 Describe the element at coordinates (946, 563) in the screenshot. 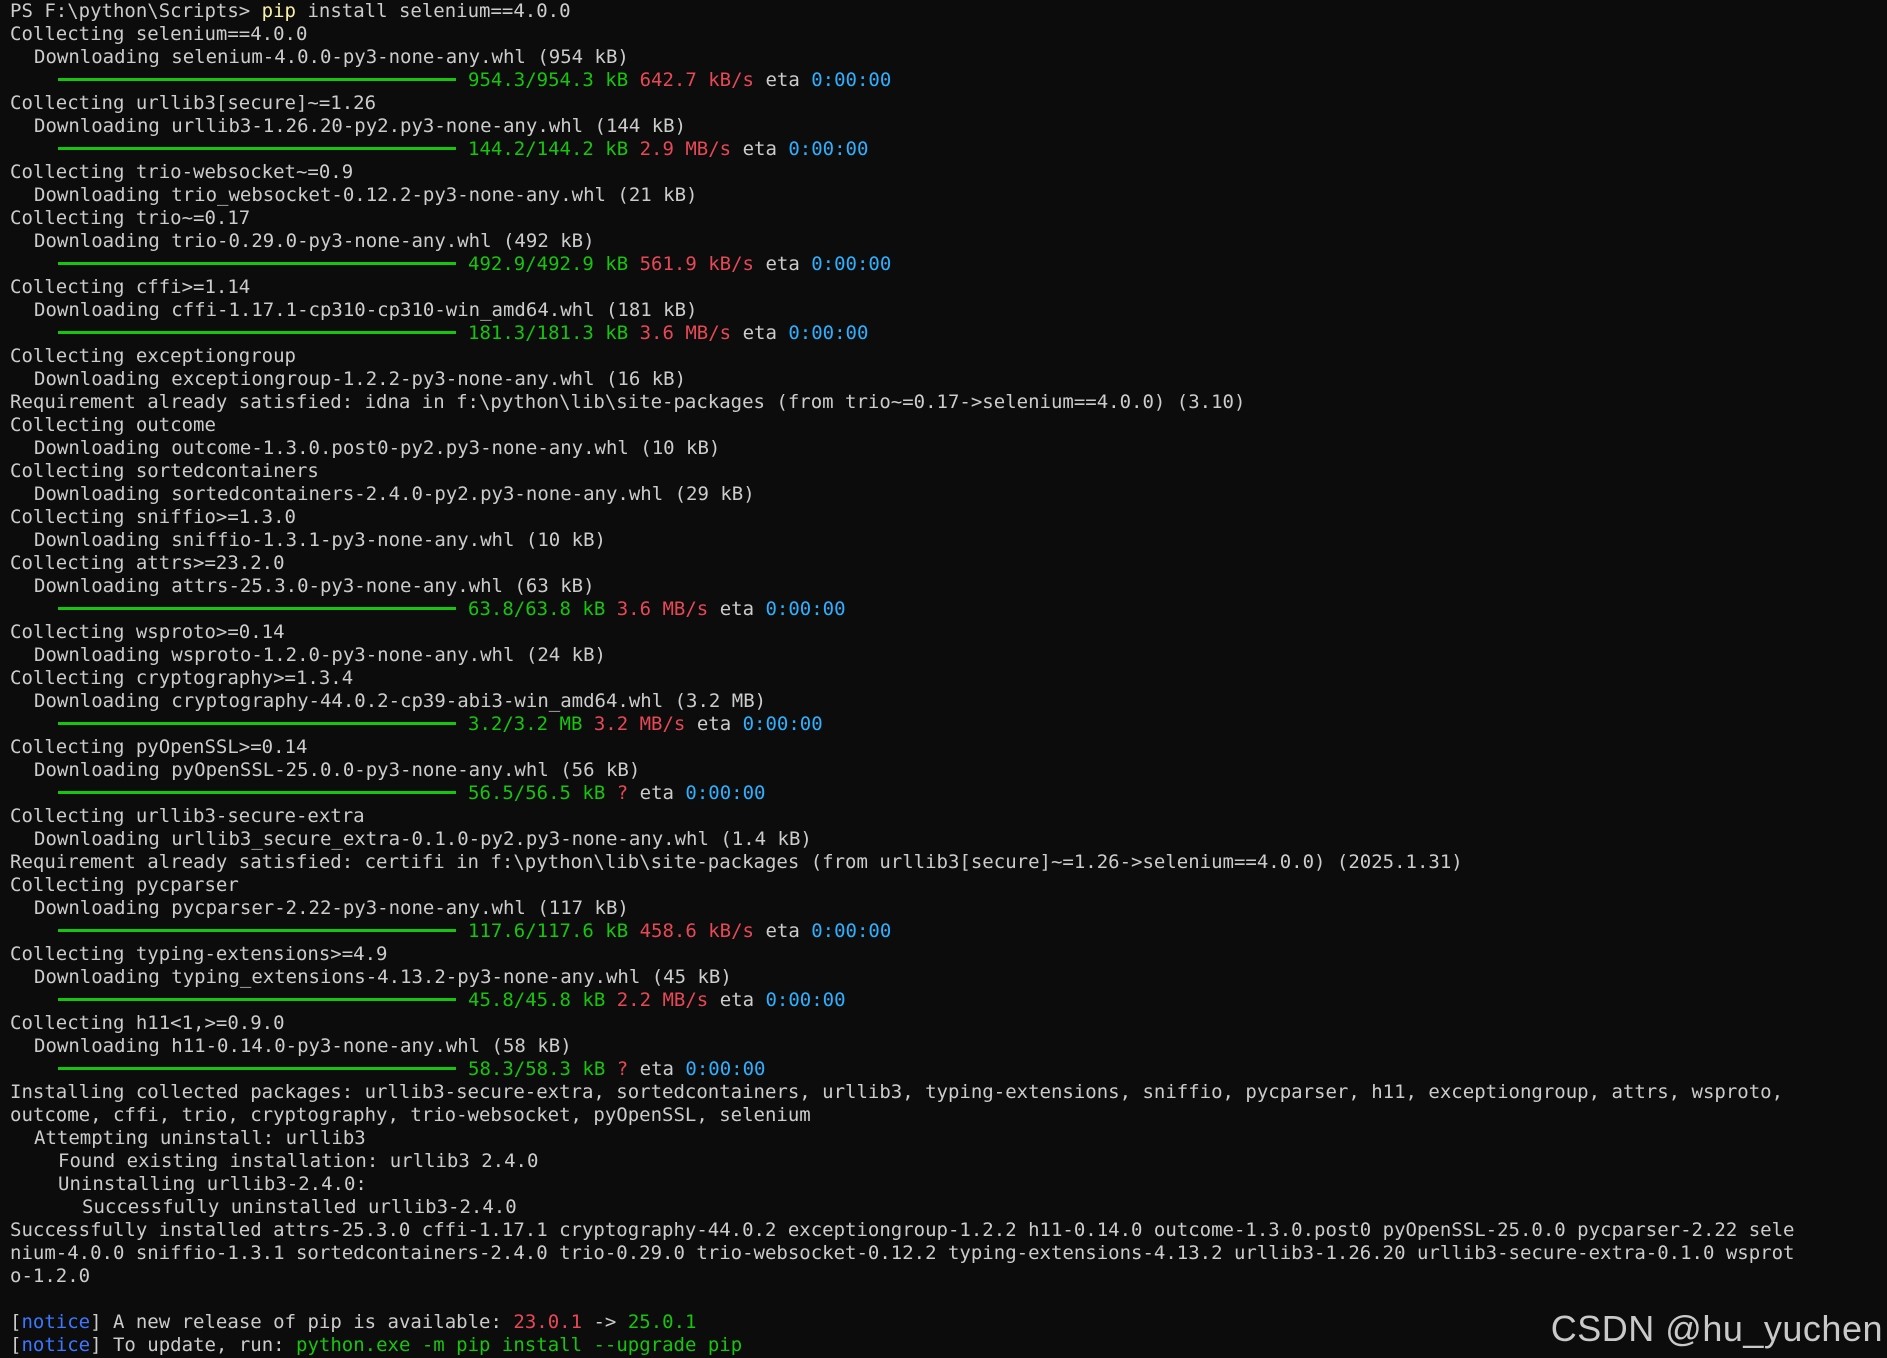

I see `output-line: Collecting attrs>=23.2.0` at that location.